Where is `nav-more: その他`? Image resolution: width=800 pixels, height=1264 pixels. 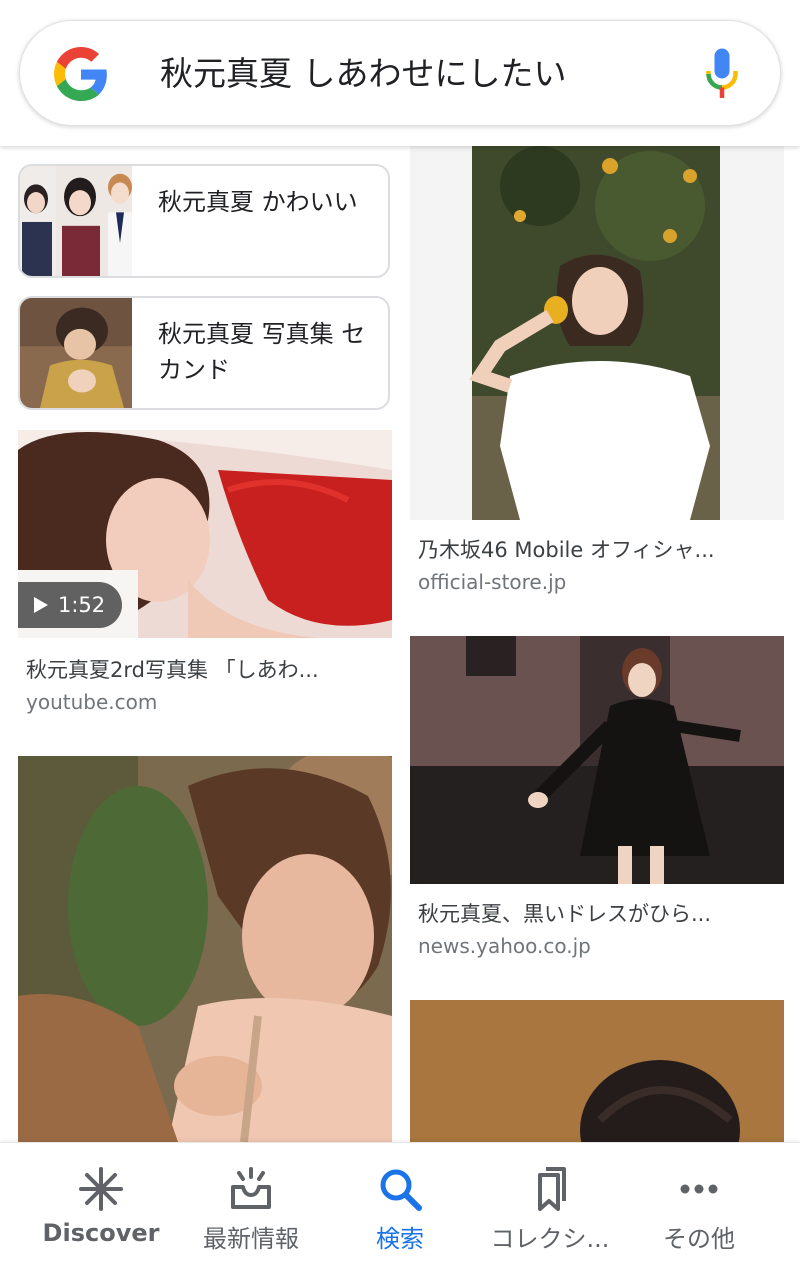 nav-more: その他 is located at coordinates (699, 1203).